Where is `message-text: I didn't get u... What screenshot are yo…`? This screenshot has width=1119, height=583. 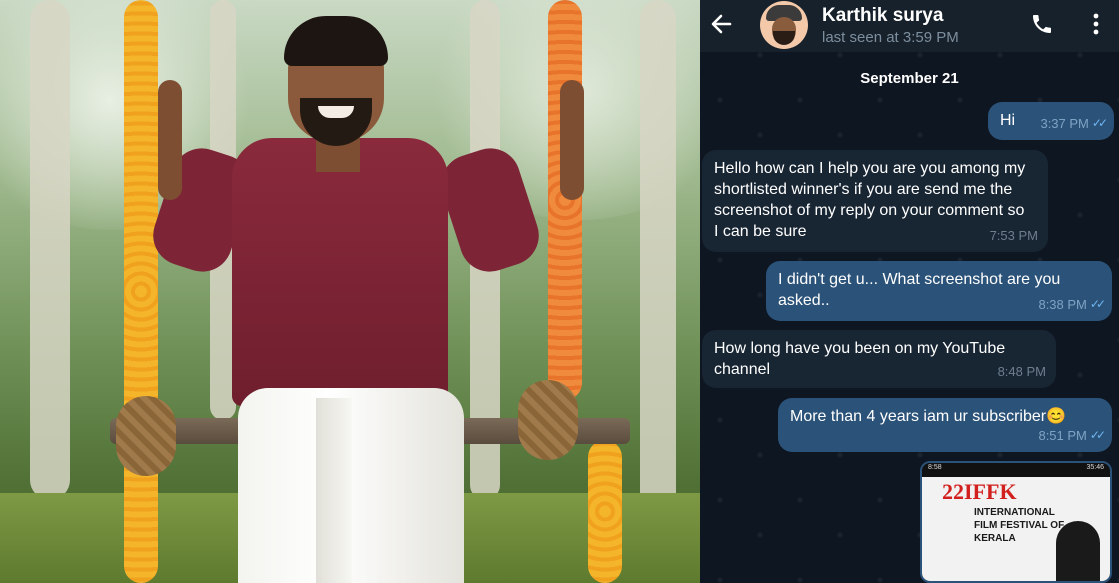 message-text: I didn't get u... What screenshot are yo… is located at coordinates (919, 290).